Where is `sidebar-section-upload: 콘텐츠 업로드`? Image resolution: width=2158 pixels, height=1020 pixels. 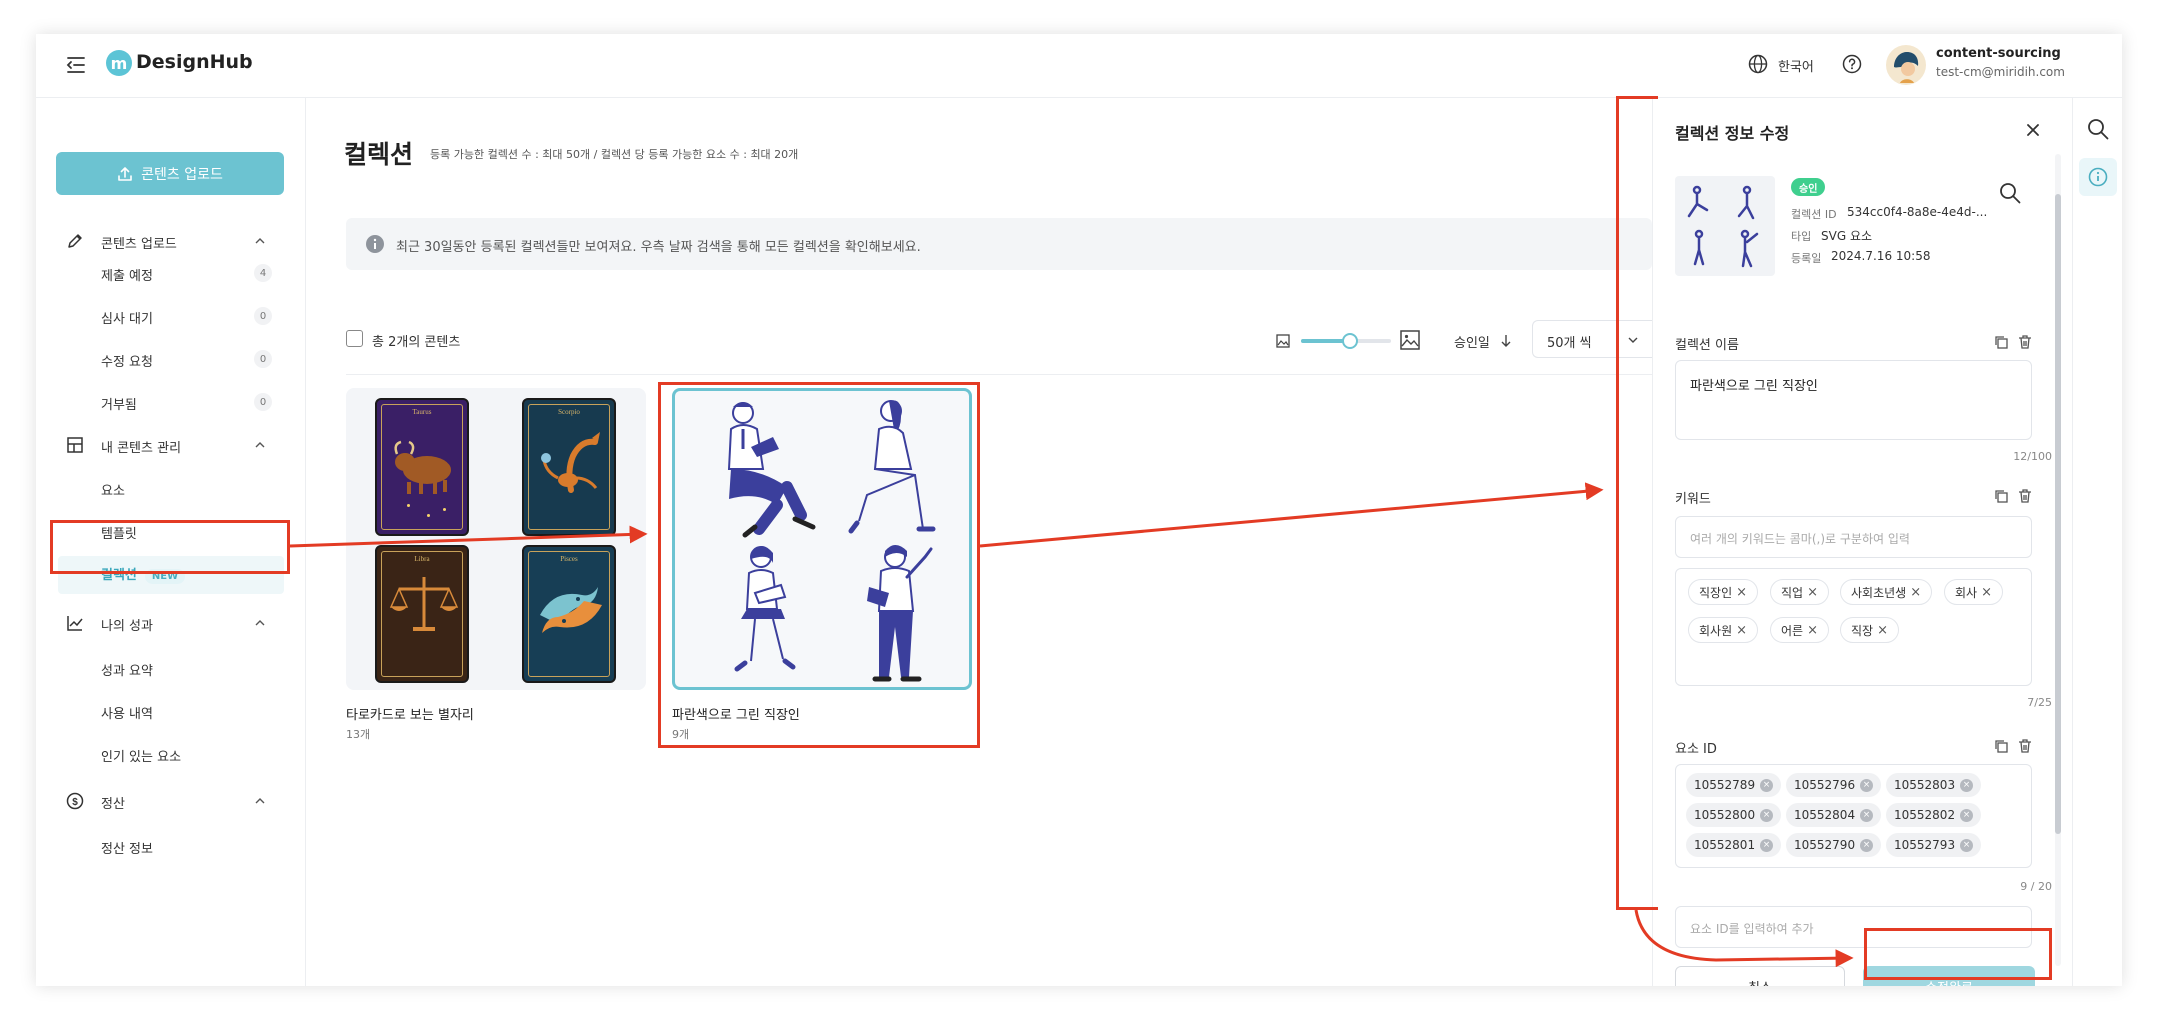 sidebar-section-upload: 콘텐츠 업로드 is located at coordinates (171, 241).